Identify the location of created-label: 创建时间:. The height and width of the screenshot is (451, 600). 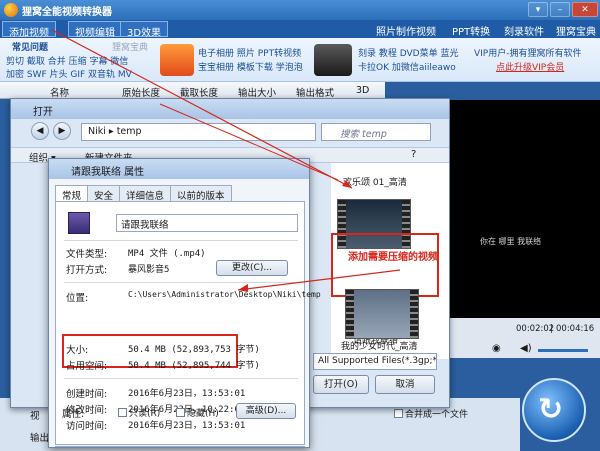
(87, 394).